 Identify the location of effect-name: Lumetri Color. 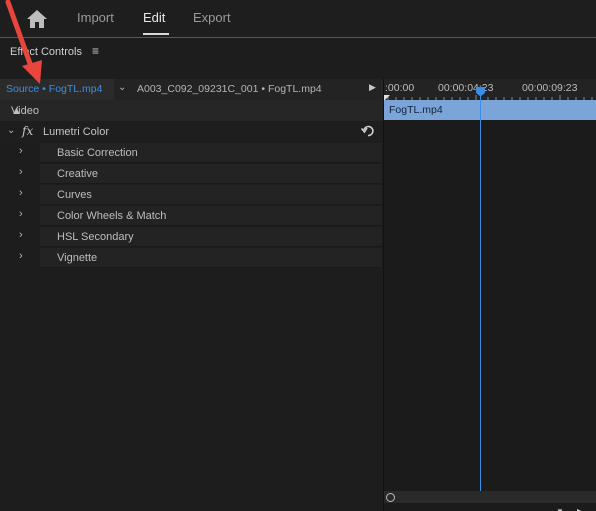
(76, 132).